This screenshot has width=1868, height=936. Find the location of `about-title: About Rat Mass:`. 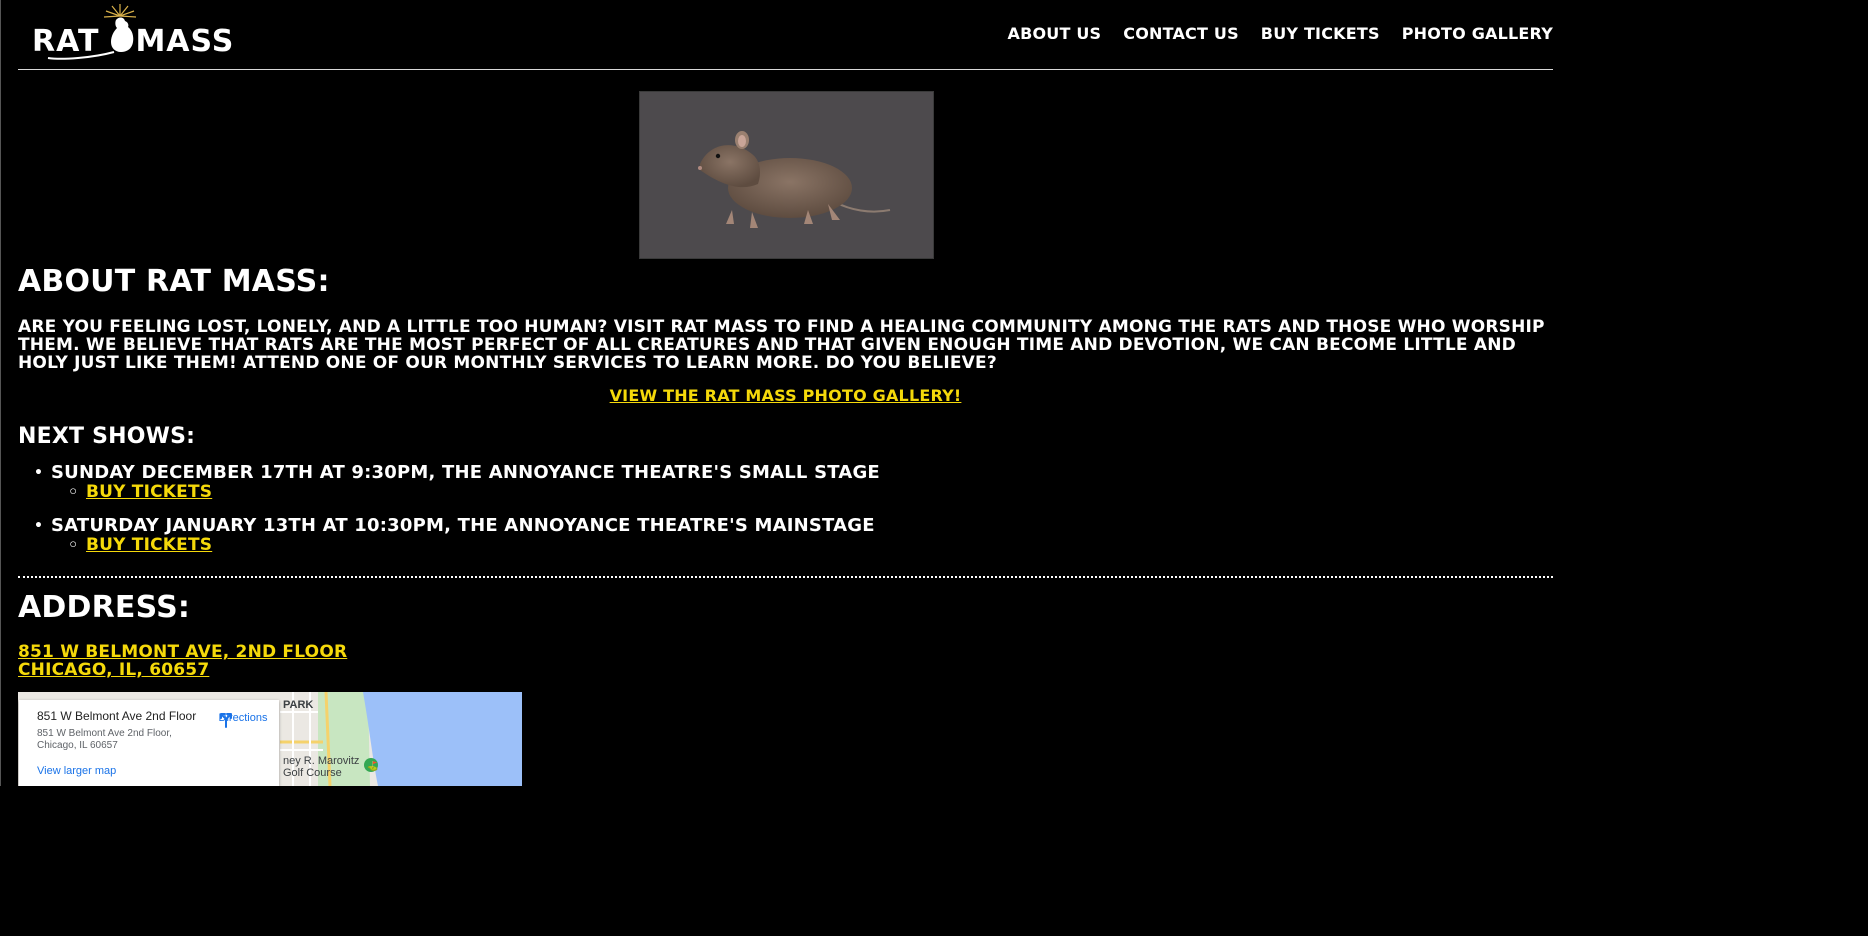

about-title: About Rat Mass: is located at coordinates (174, 281).